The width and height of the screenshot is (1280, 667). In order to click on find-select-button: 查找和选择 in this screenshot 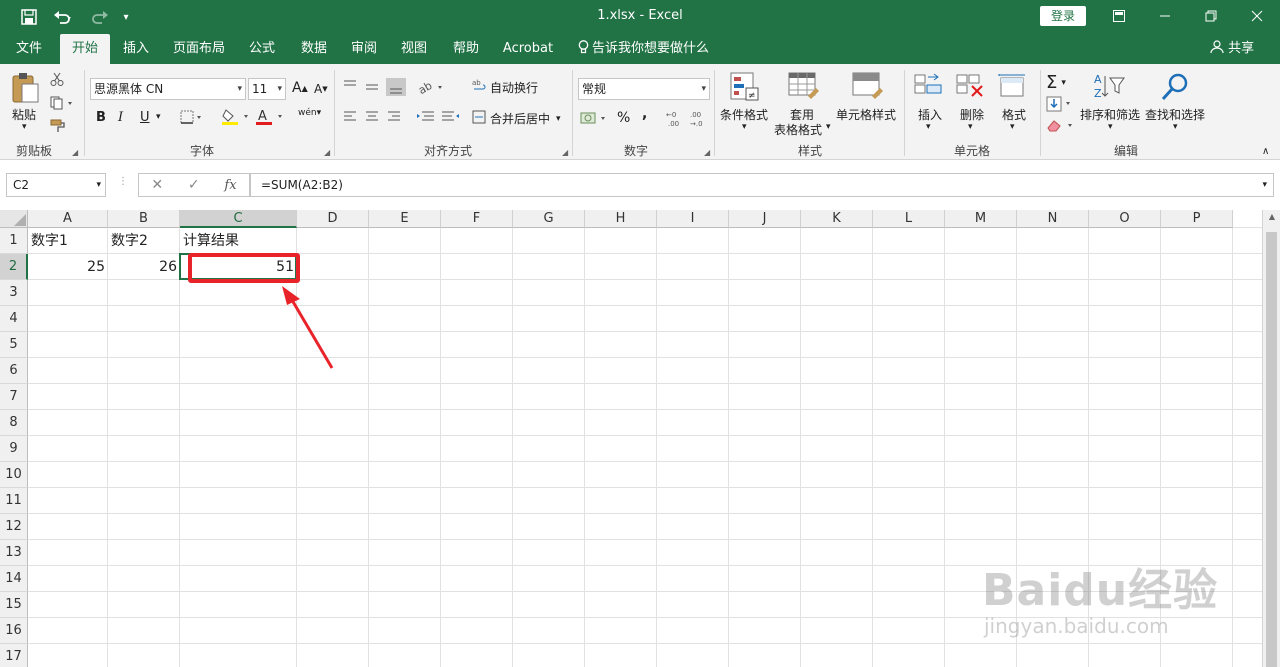, I will do `click(1175, 114)`.